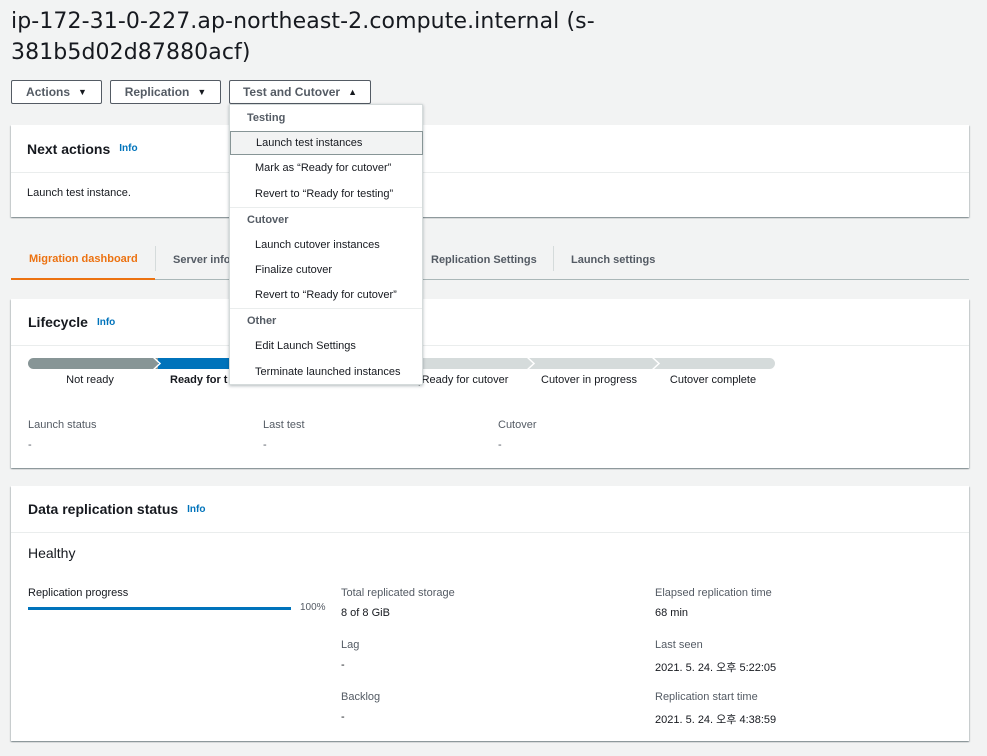 Image resolution: width=987 pixels, height=756 pixels. What do you see at coordinates (465, 380) in the screenshot?
I see `stage-ready-for-cutover-label: Ready for cutover` at bounding box center [465, 380].